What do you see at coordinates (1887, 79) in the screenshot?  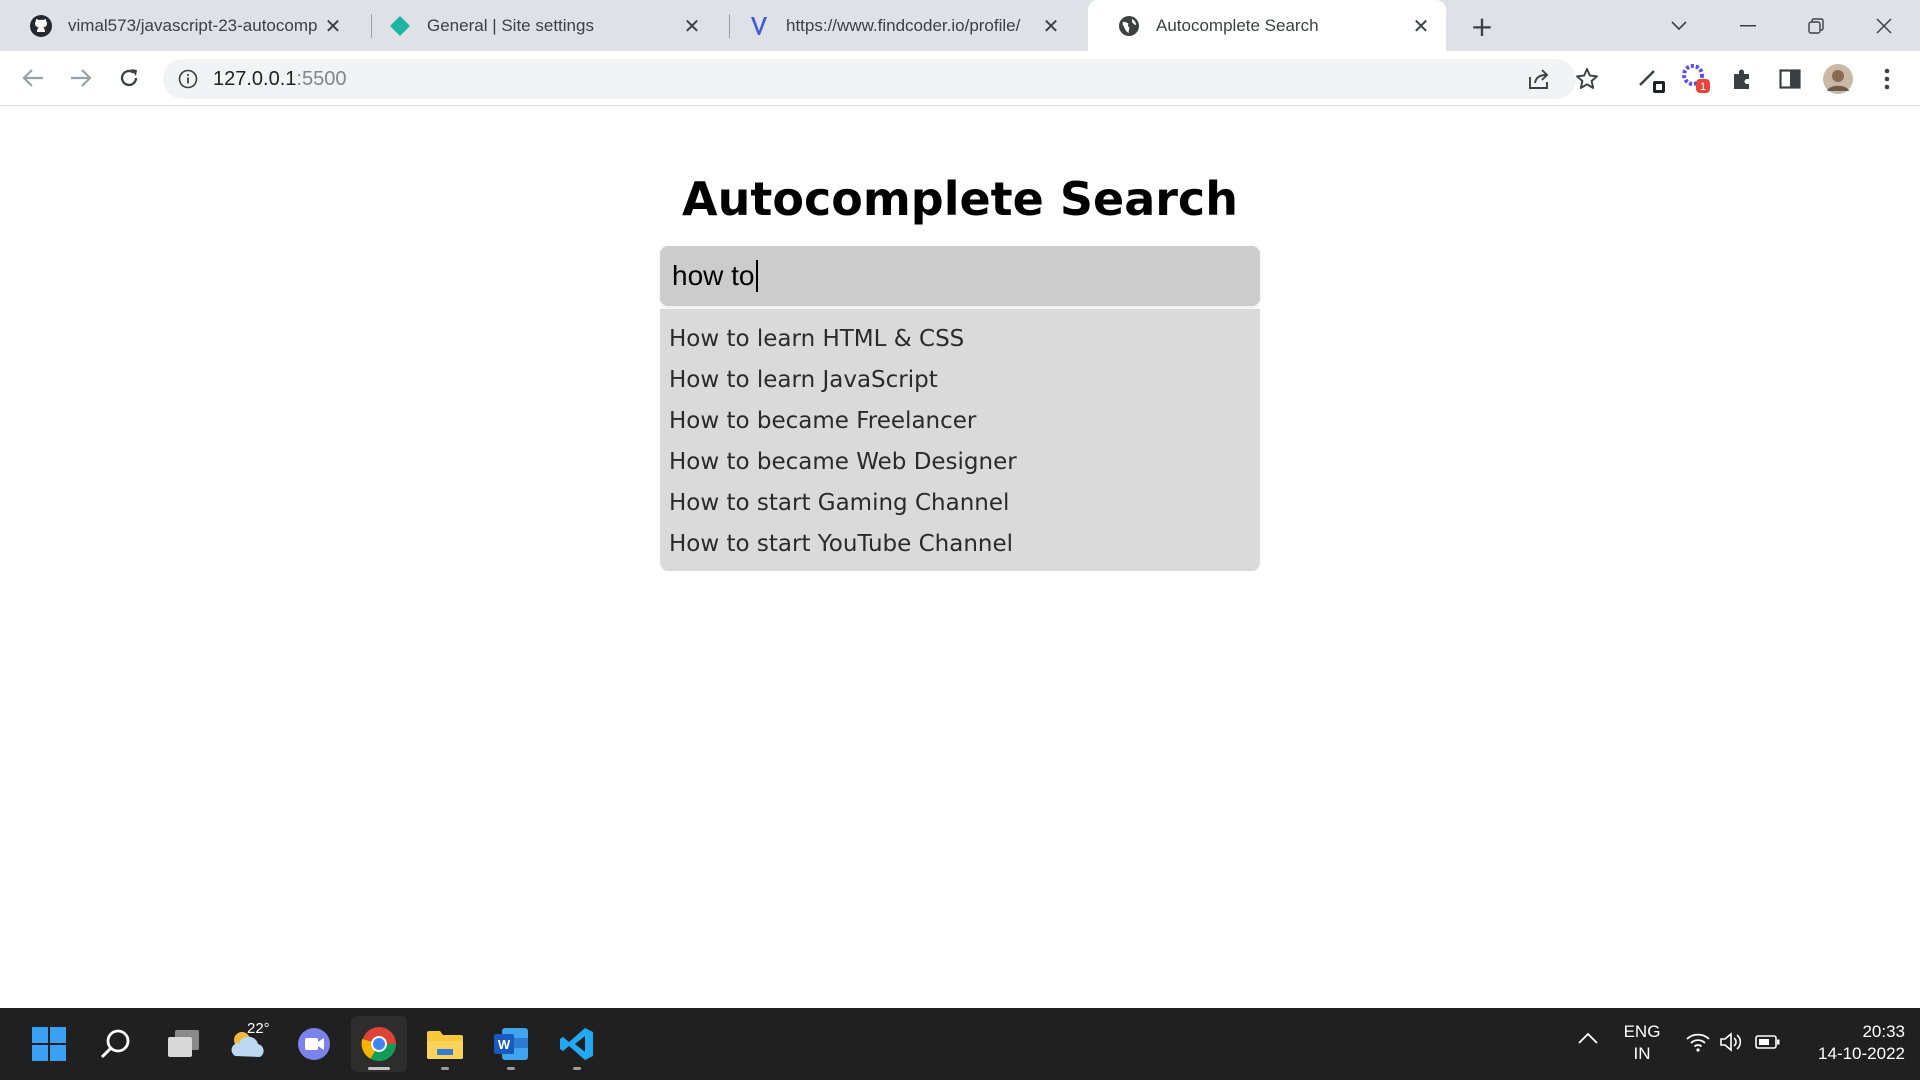 I see `chrome-menu-icon` at bounding box center [1887, 79].